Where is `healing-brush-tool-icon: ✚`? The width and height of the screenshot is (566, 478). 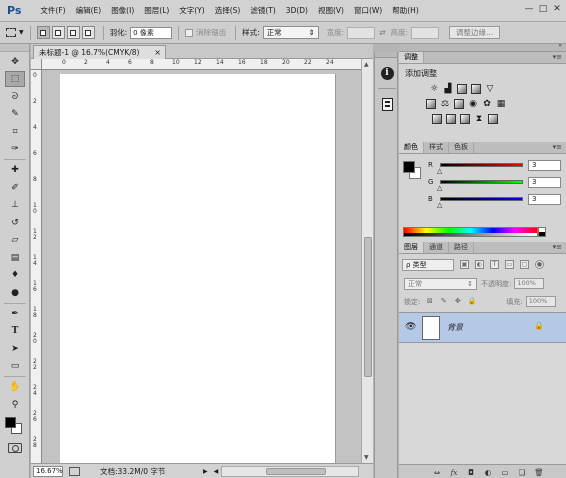 healing-brush-tool-icon: ✚ is located at coordinates (15, 170).